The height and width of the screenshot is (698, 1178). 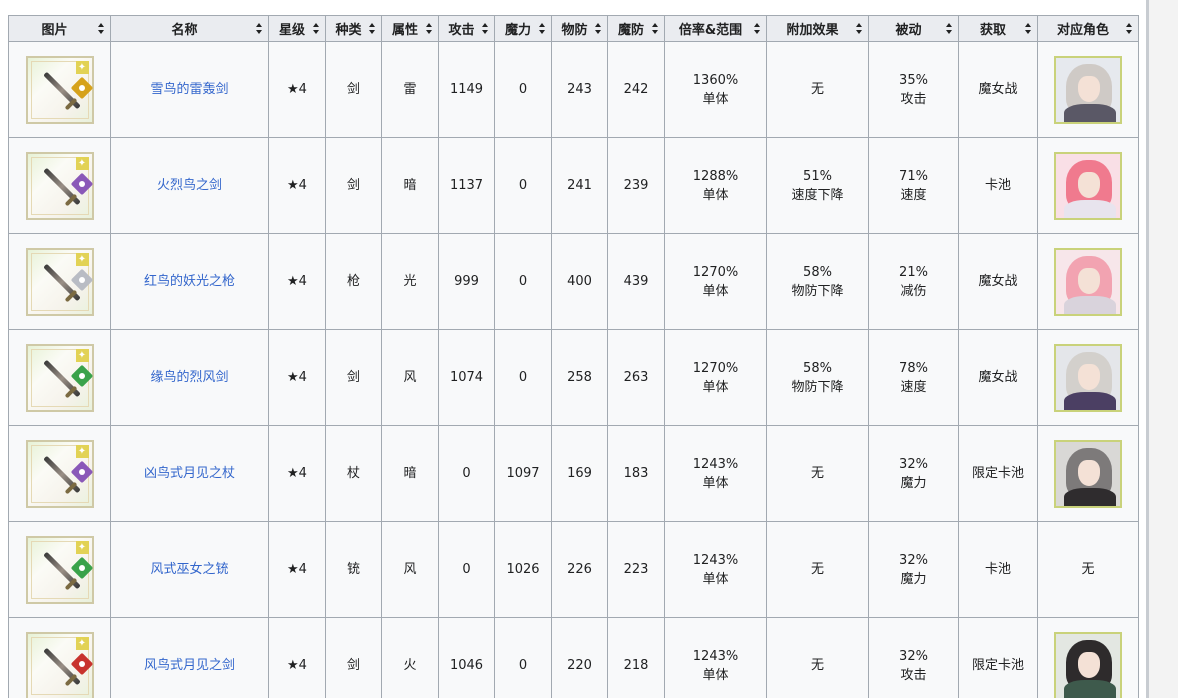 I want to click on effect-cell: 58% 物防下降, so click(x=817, y=377).